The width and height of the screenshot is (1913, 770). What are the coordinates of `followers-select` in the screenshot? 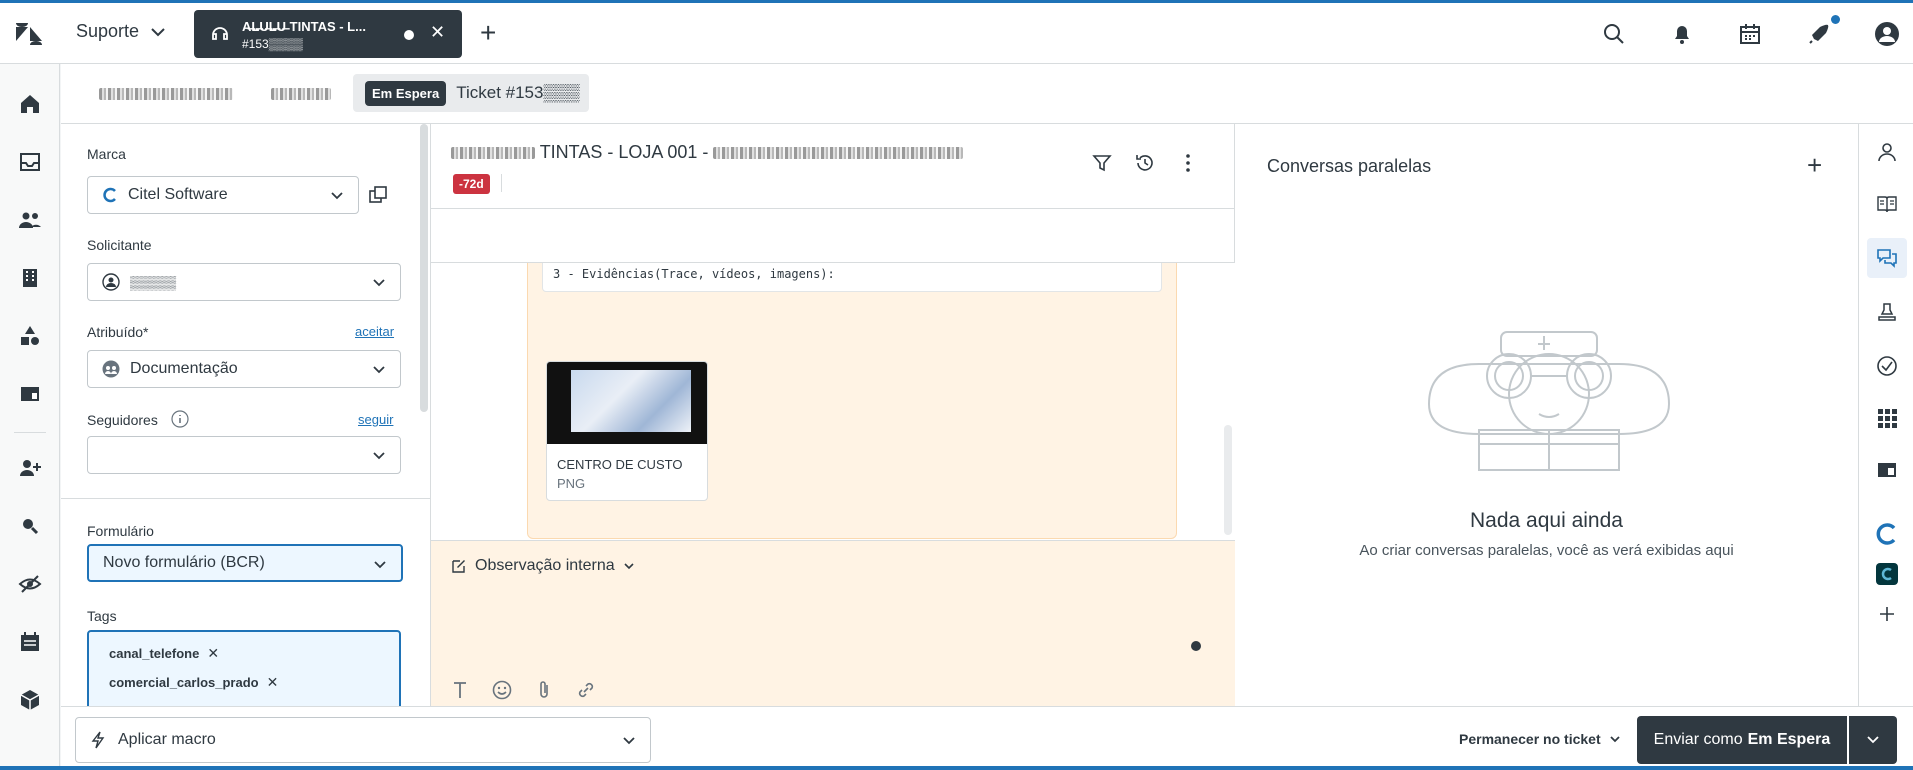 It's located at (244, 455).